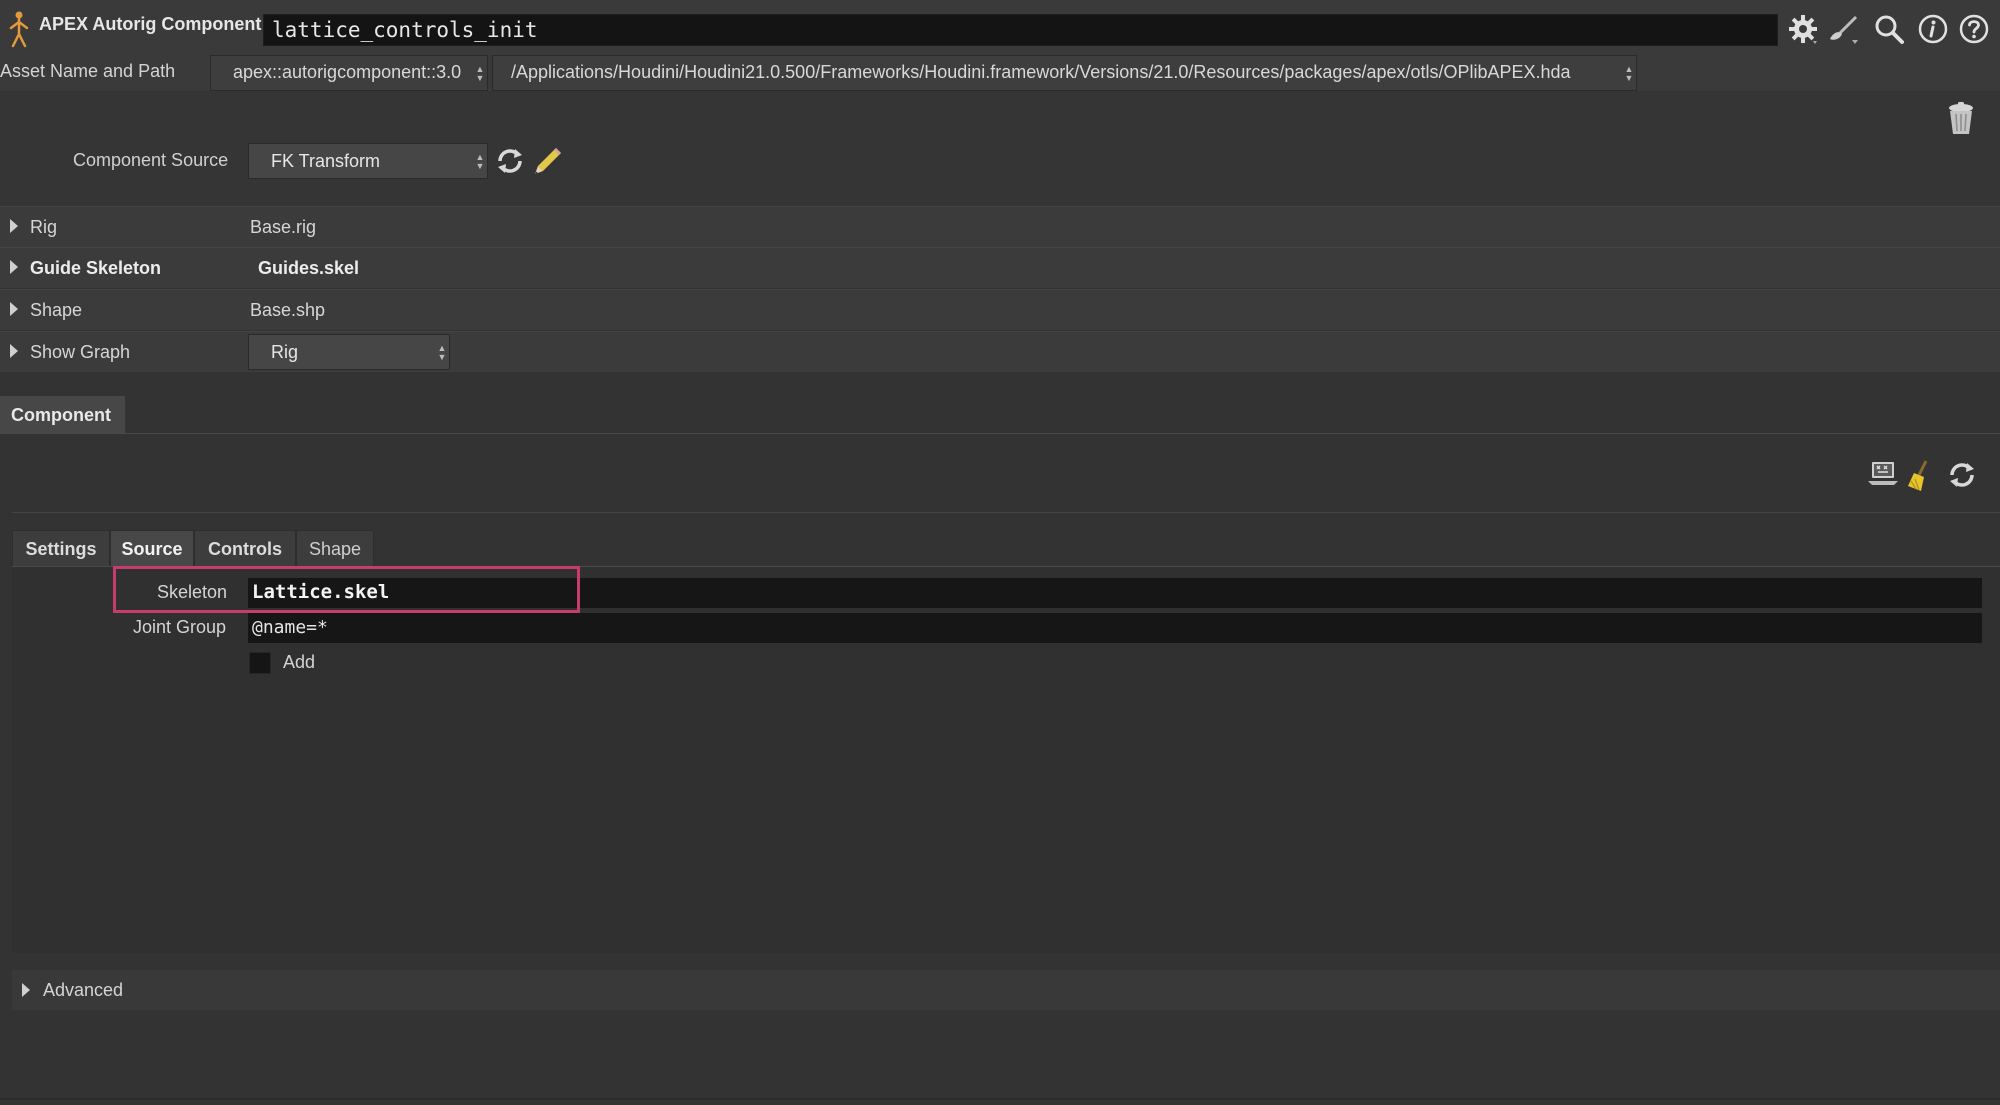  What do you see at coordinates (1115, 628) in the screenshot?
I see `joint-group-field: @name=*` at bounding box center [1115, 628].